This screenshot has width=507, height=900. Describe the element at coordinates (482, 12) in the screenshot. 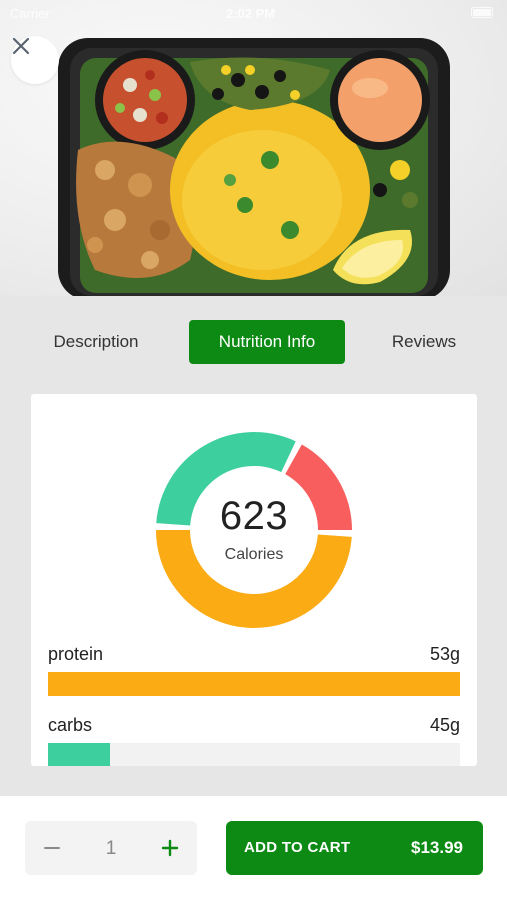

I see `battery-icon` at that location.